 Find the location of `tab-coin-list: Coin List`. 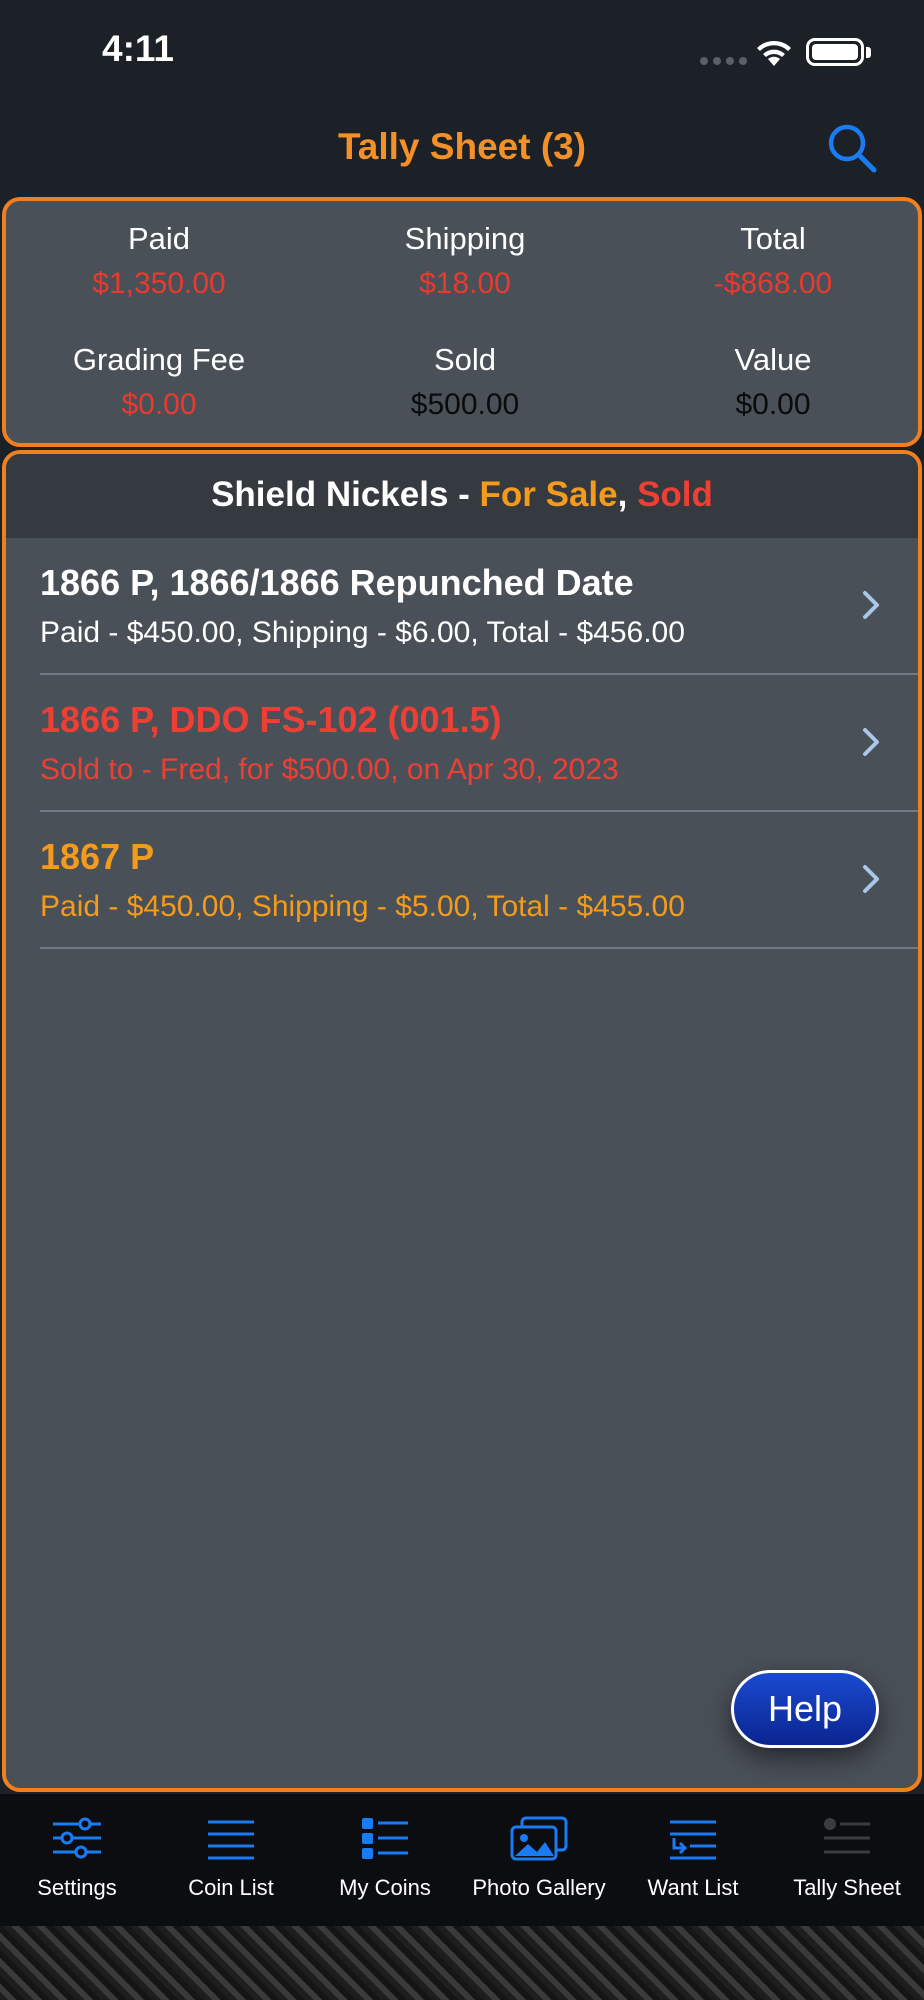

tab-coin-list: Coin List is located at coordinates (231, 1860).